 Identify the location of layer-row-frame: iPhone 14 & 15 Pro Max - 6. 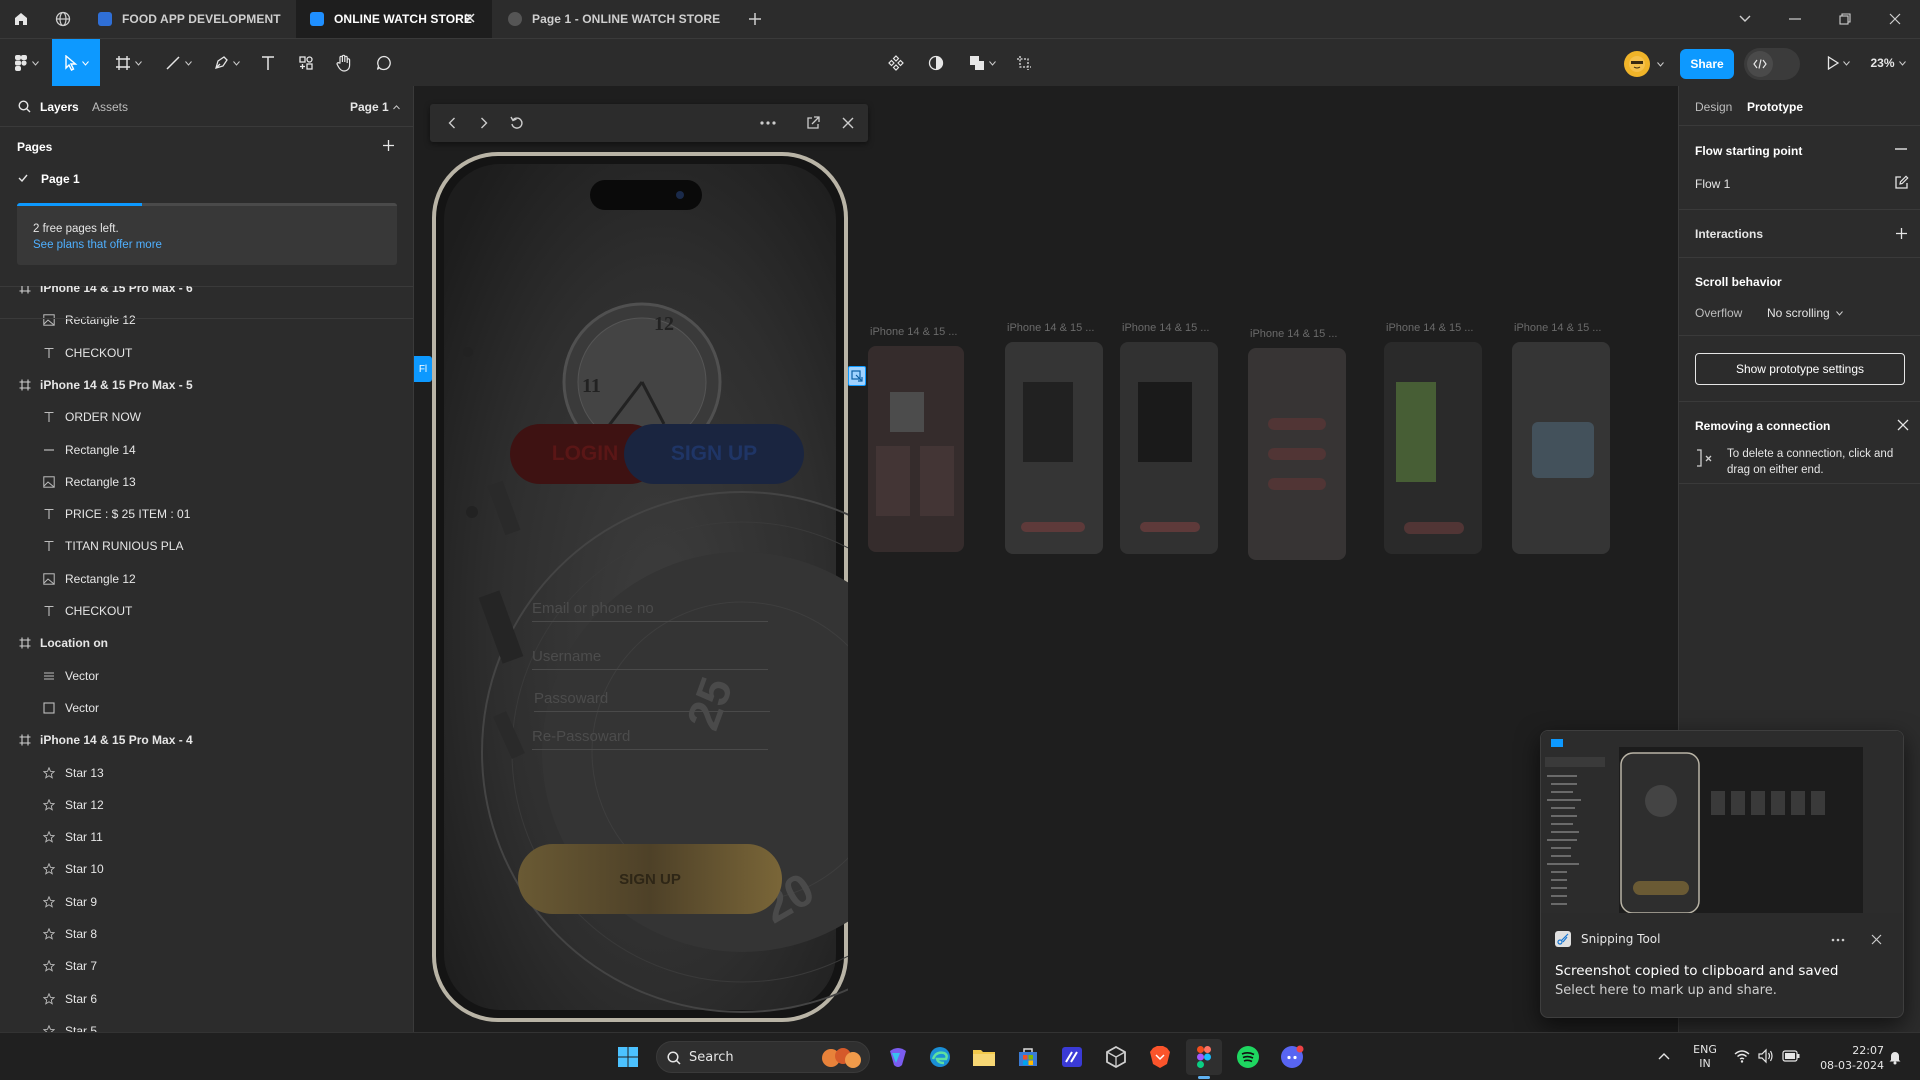
(206, 295).